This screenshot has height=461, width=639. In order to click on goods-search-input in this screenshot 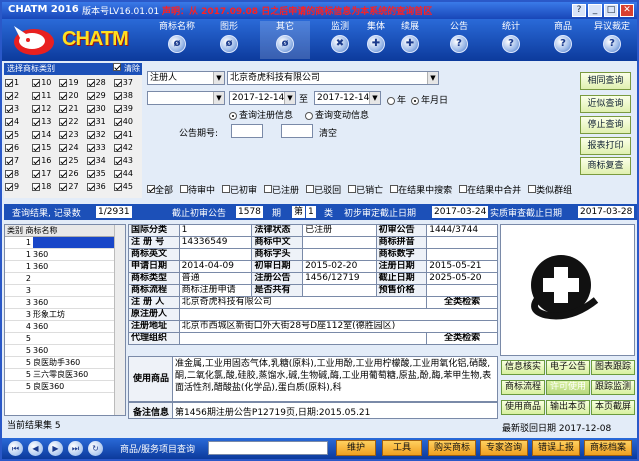, I will do `click(268, 448)`.